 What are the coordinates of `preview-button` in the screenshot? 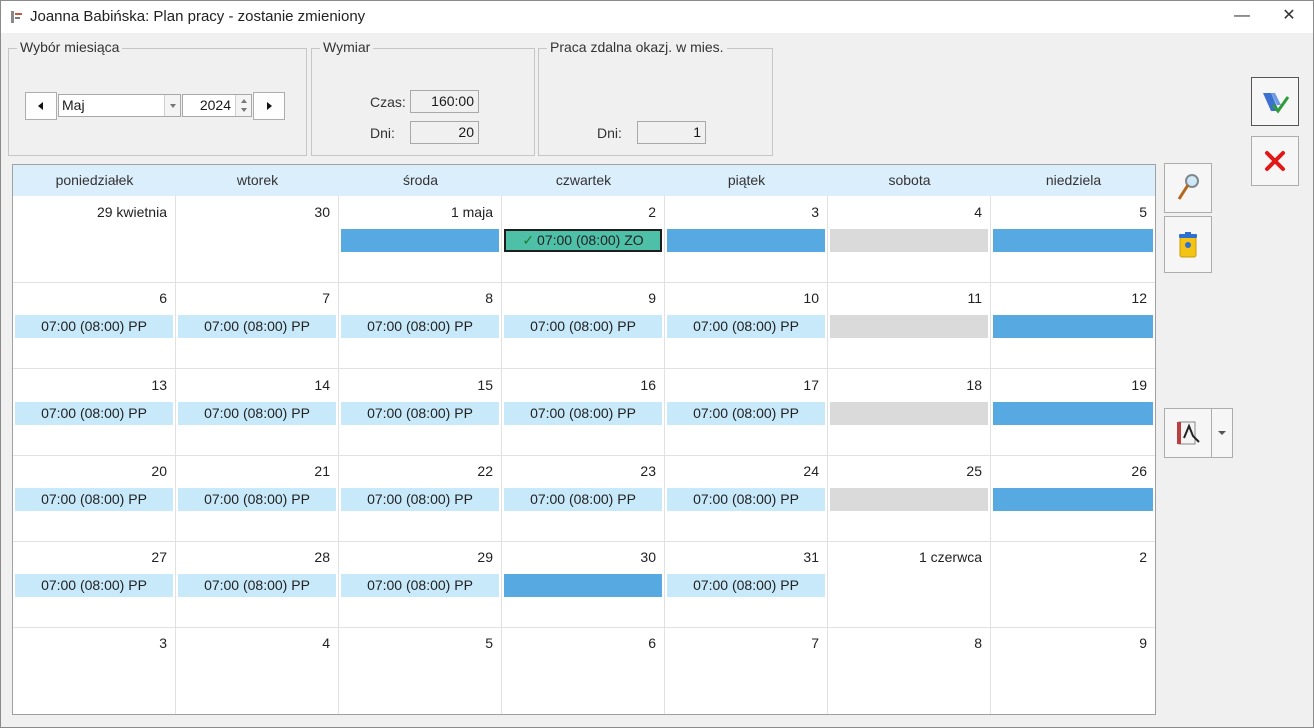 It's located at (1188, 188).